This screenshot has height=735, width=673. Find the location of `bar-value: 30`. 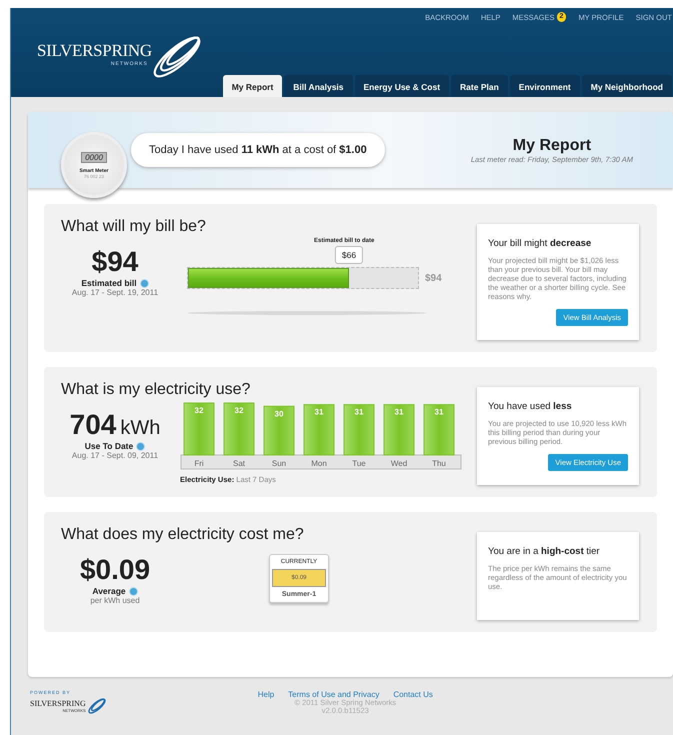

bar-value: 30 is located at coordinates (279, 413).